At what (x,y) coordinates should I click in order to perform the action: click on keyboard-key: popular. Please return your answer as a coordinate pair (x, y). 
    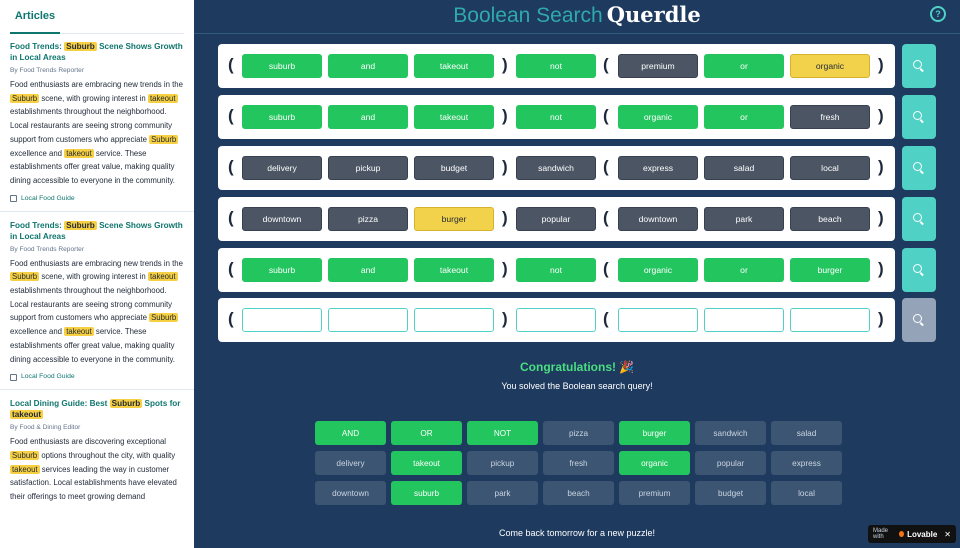
    Looking at the image, I should click on (730, 463).